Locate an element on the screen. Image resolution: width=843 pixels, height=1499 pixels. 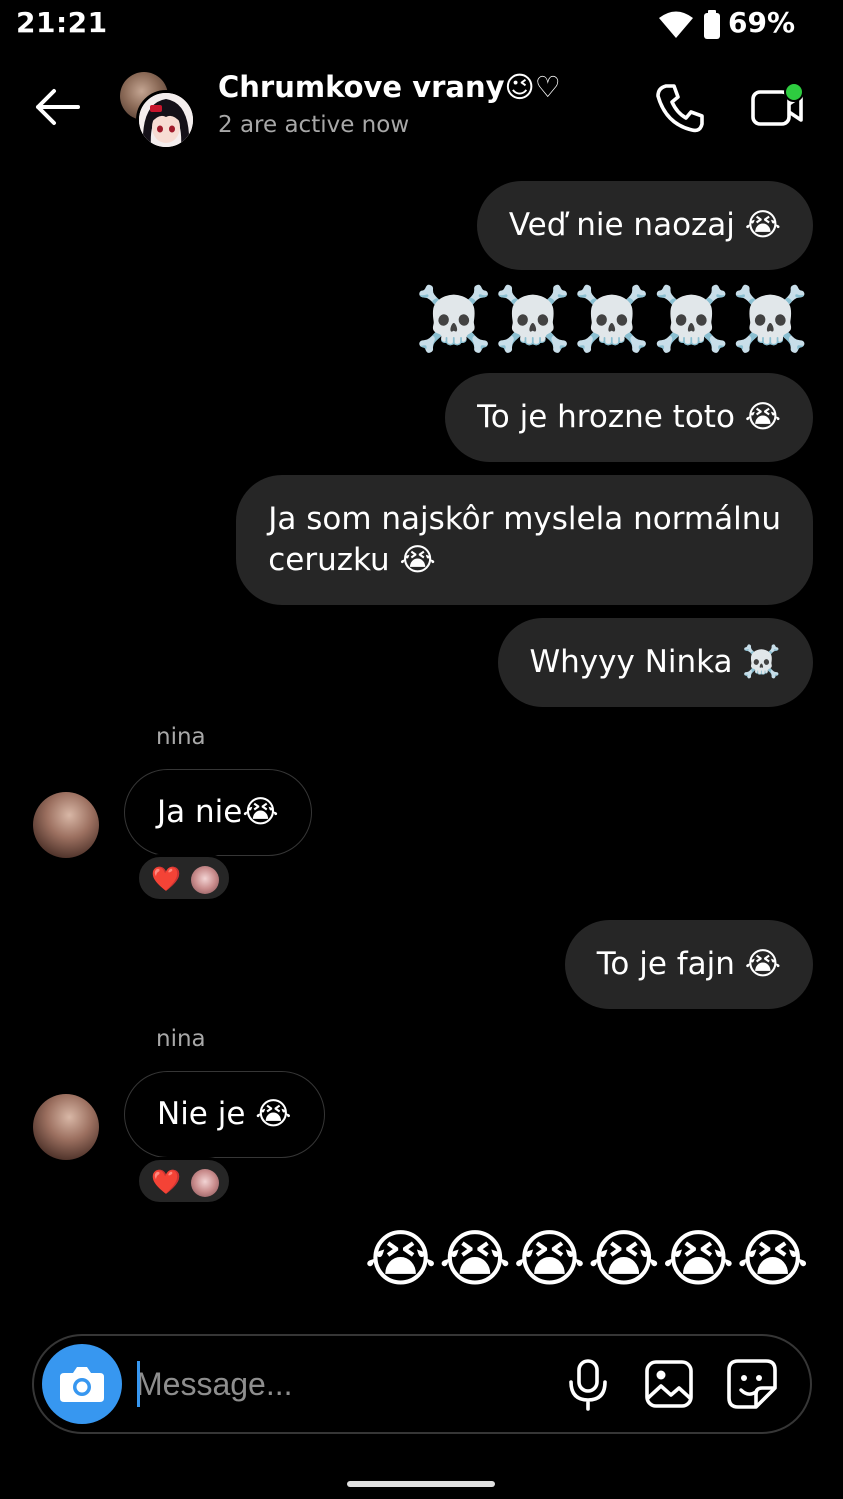
active-status: 2 are active now is located at coordinates (314, 125).